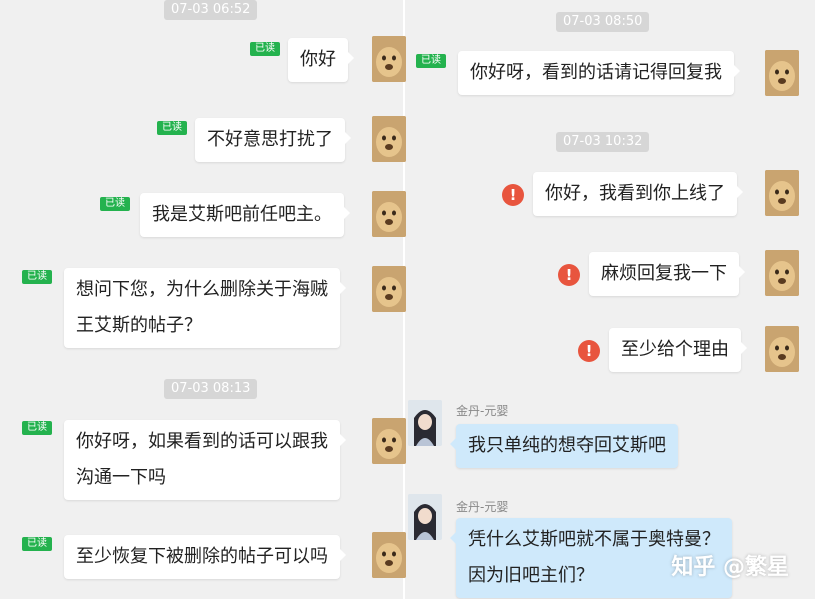 The image size is (815, 599). Describe the element at coordinates (321, 60) in the screenshot. I see `message-bubble: 你好` at that location.